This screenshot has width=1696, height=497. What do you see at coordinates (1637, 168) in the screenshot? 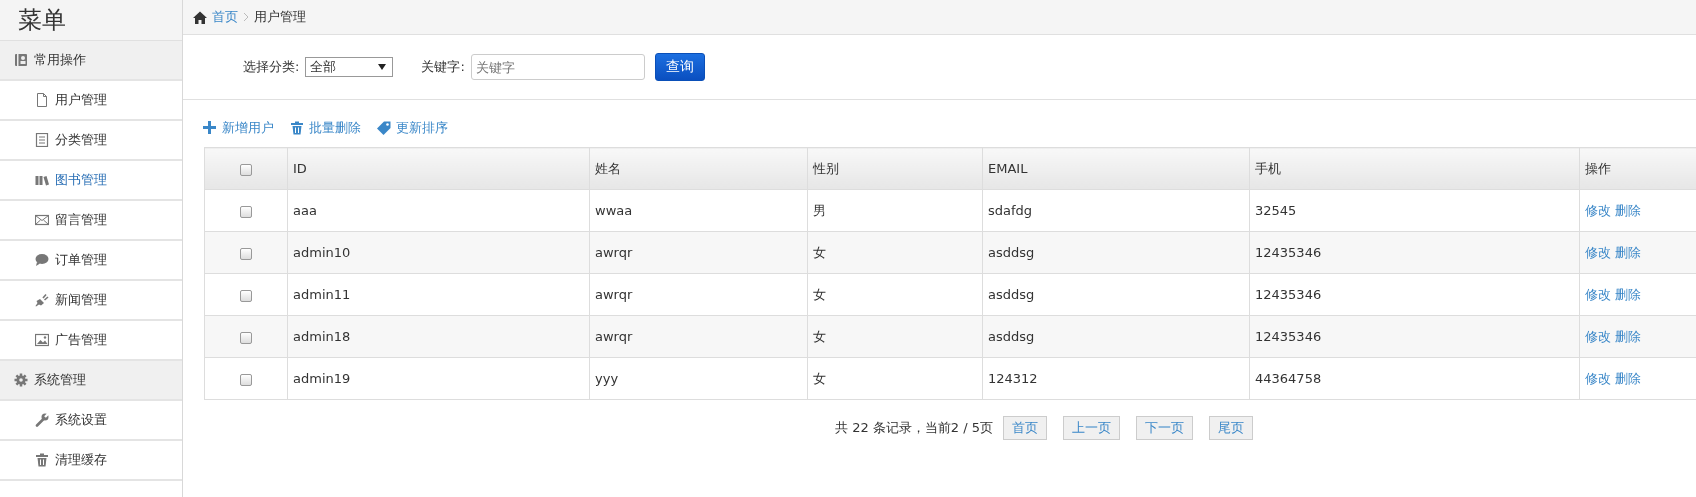
I see `column-header: 操作` at bounding box center [1637, 168].